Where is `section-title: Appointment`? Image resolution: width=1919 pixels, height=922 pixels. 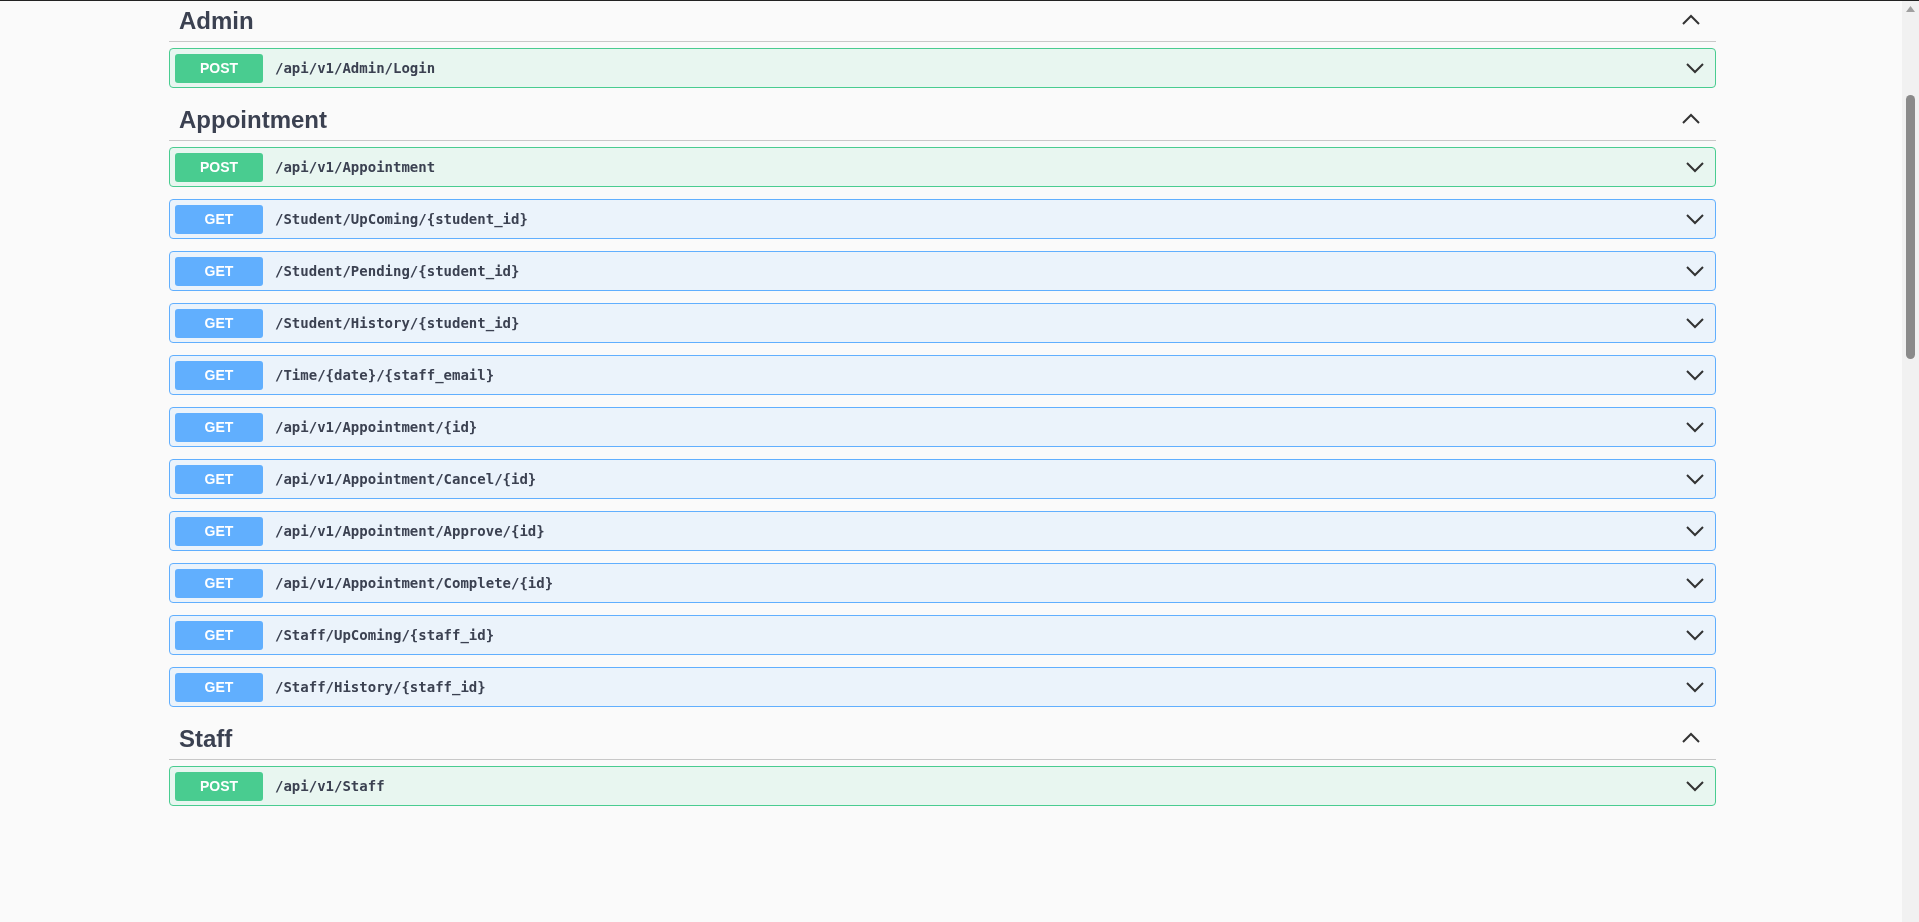
section-title: Appointment is located at coordinates (253, 120).